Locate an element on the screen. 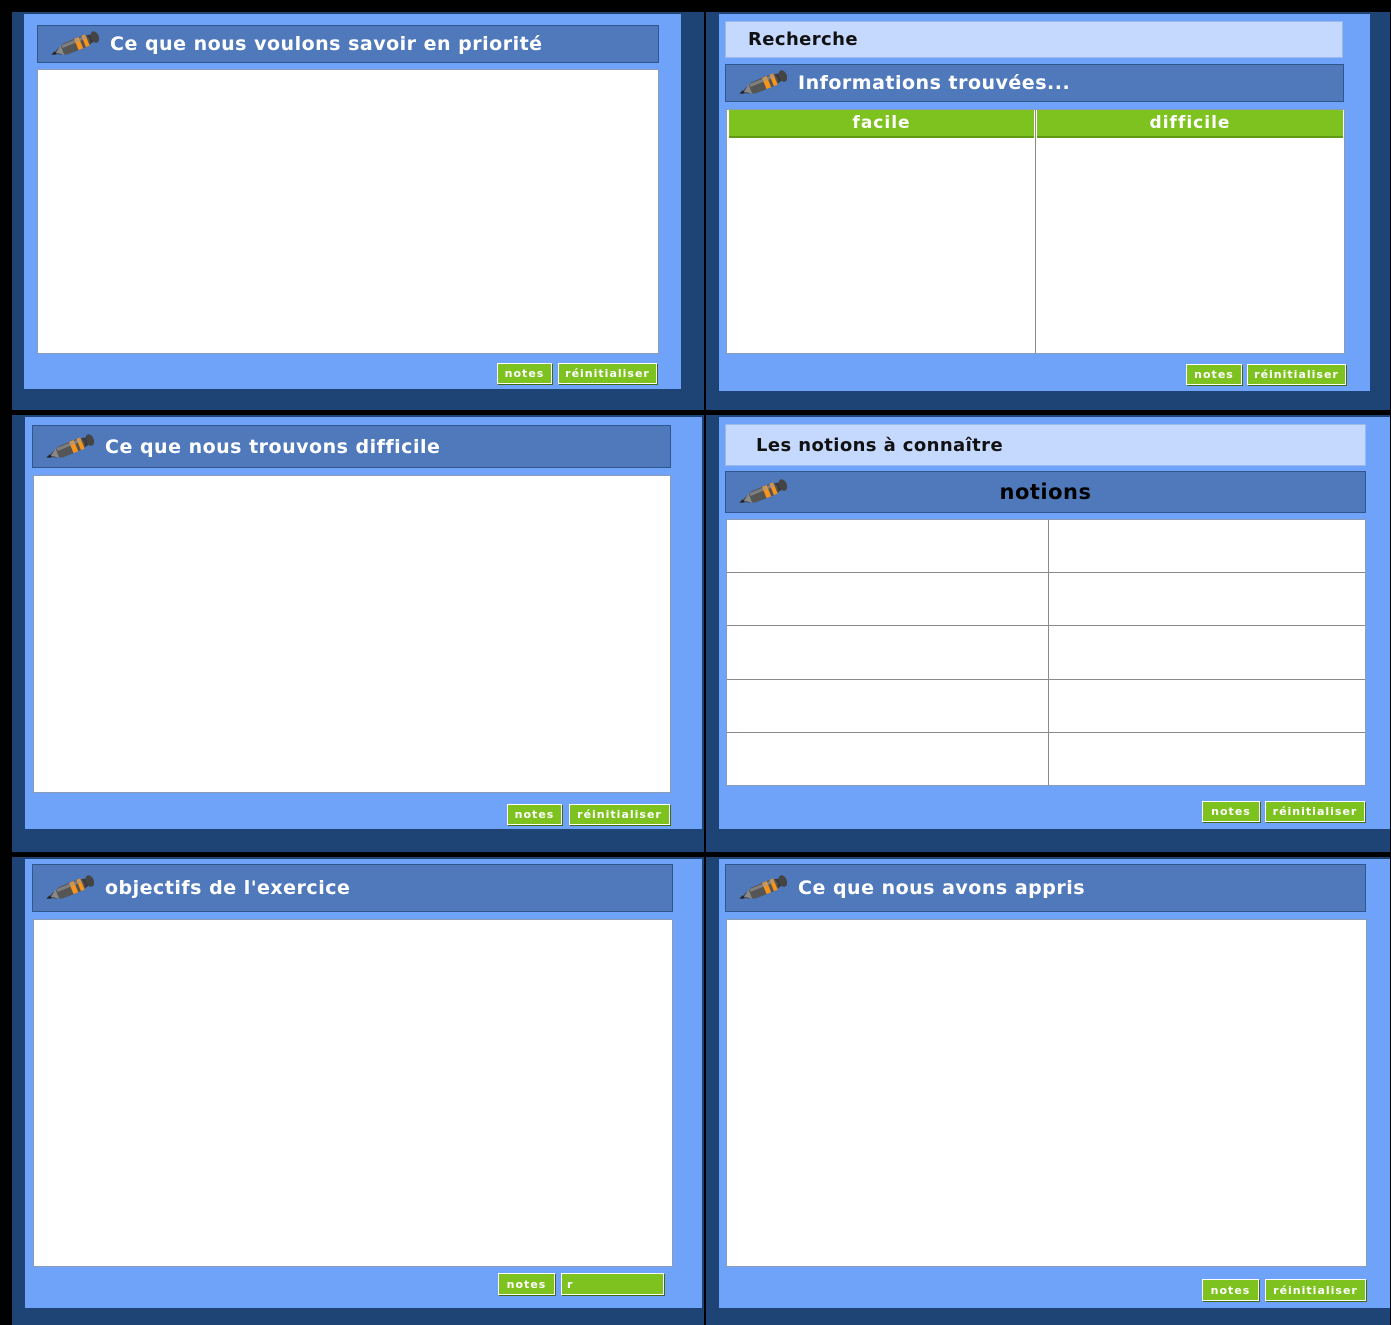 This screenshot has height=1325, width=1391. learned-text-area is located at coordinates (1046, 1093).